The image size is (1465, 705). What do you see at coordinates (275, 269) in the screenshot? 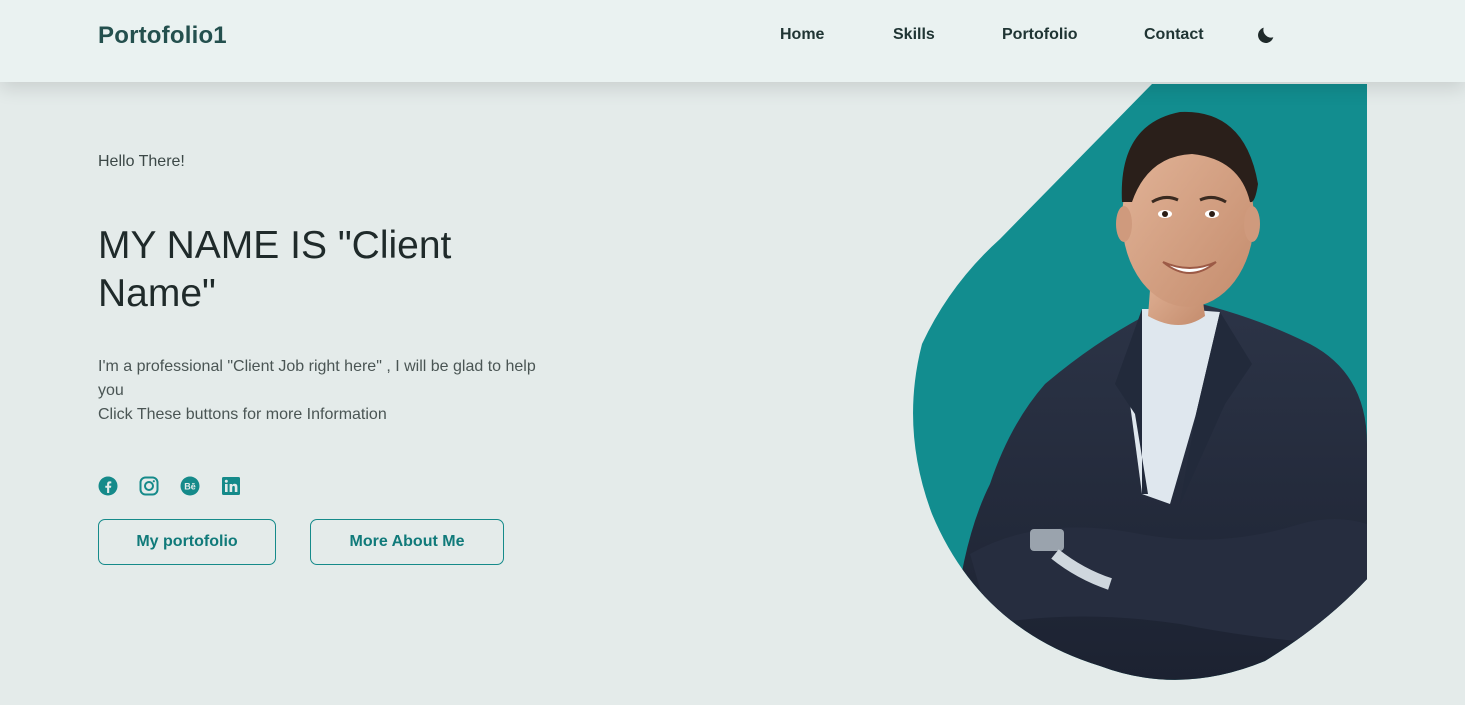
I see `hero-title: MY NAME IS "Client Name"` at bounding box center [275, 269].